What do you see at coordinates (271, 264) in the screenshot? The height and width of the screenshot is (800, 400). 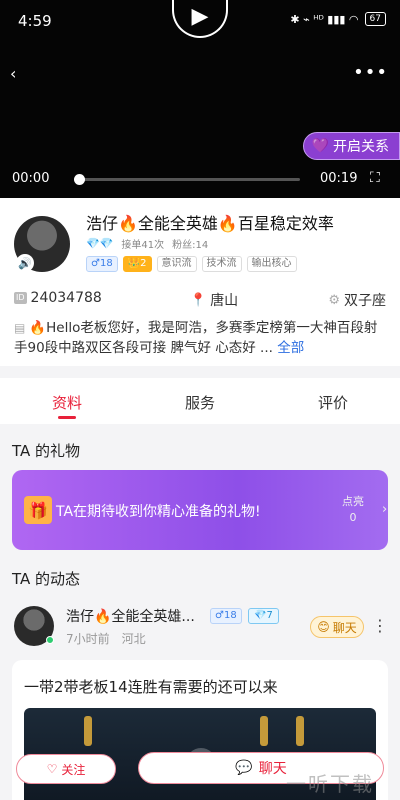 I see `skill-tag: 输出核心` at bounding box center [271, 264].